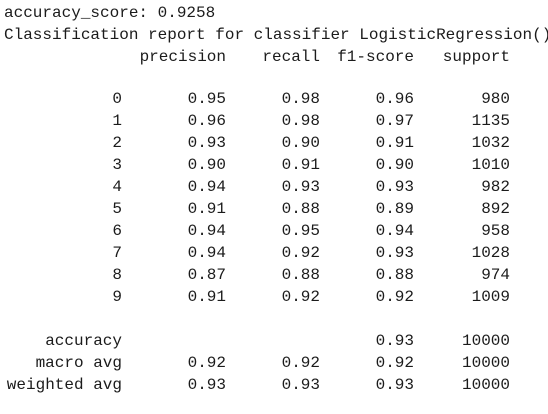  What do you see at coordinates (490, 253) in the screenshot?
I see `class-row-7-support: 1028` at bounding box center [490, 253].